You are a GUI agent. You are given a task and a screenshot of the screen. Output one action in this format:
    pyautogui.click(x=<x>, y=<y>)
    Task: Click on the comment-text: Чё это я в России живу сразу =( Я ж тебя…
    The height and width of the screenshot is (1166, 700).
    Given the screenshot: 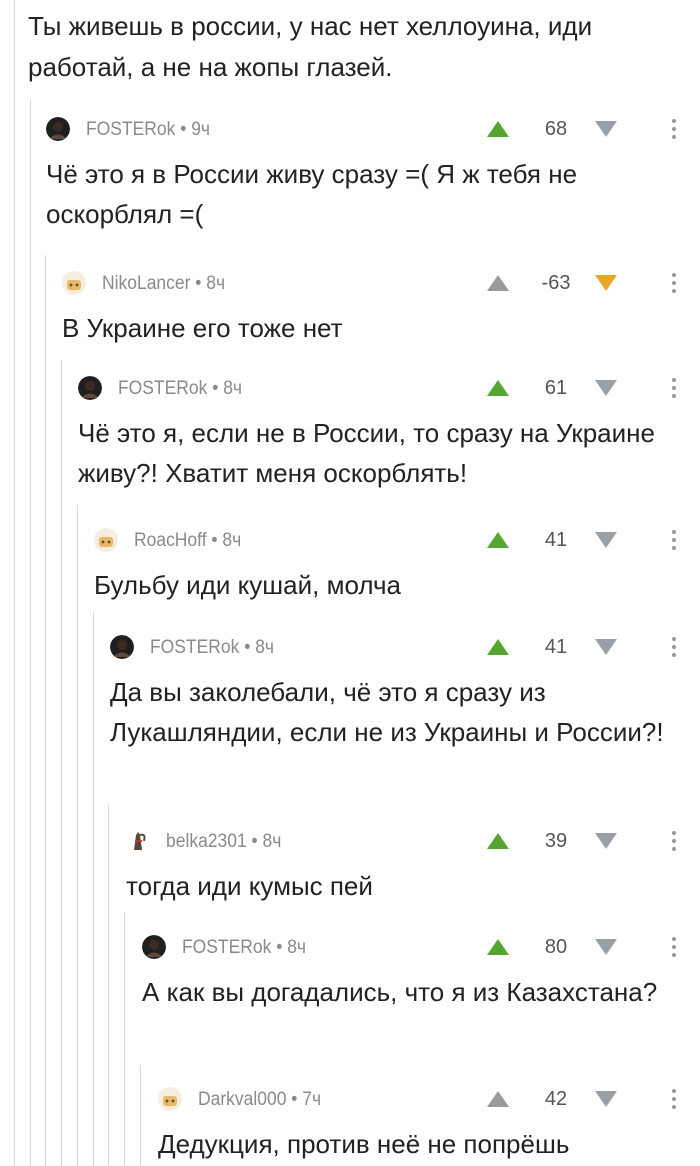 What is the action you would take?
    pyautogui.click(x=312, y=194)
    